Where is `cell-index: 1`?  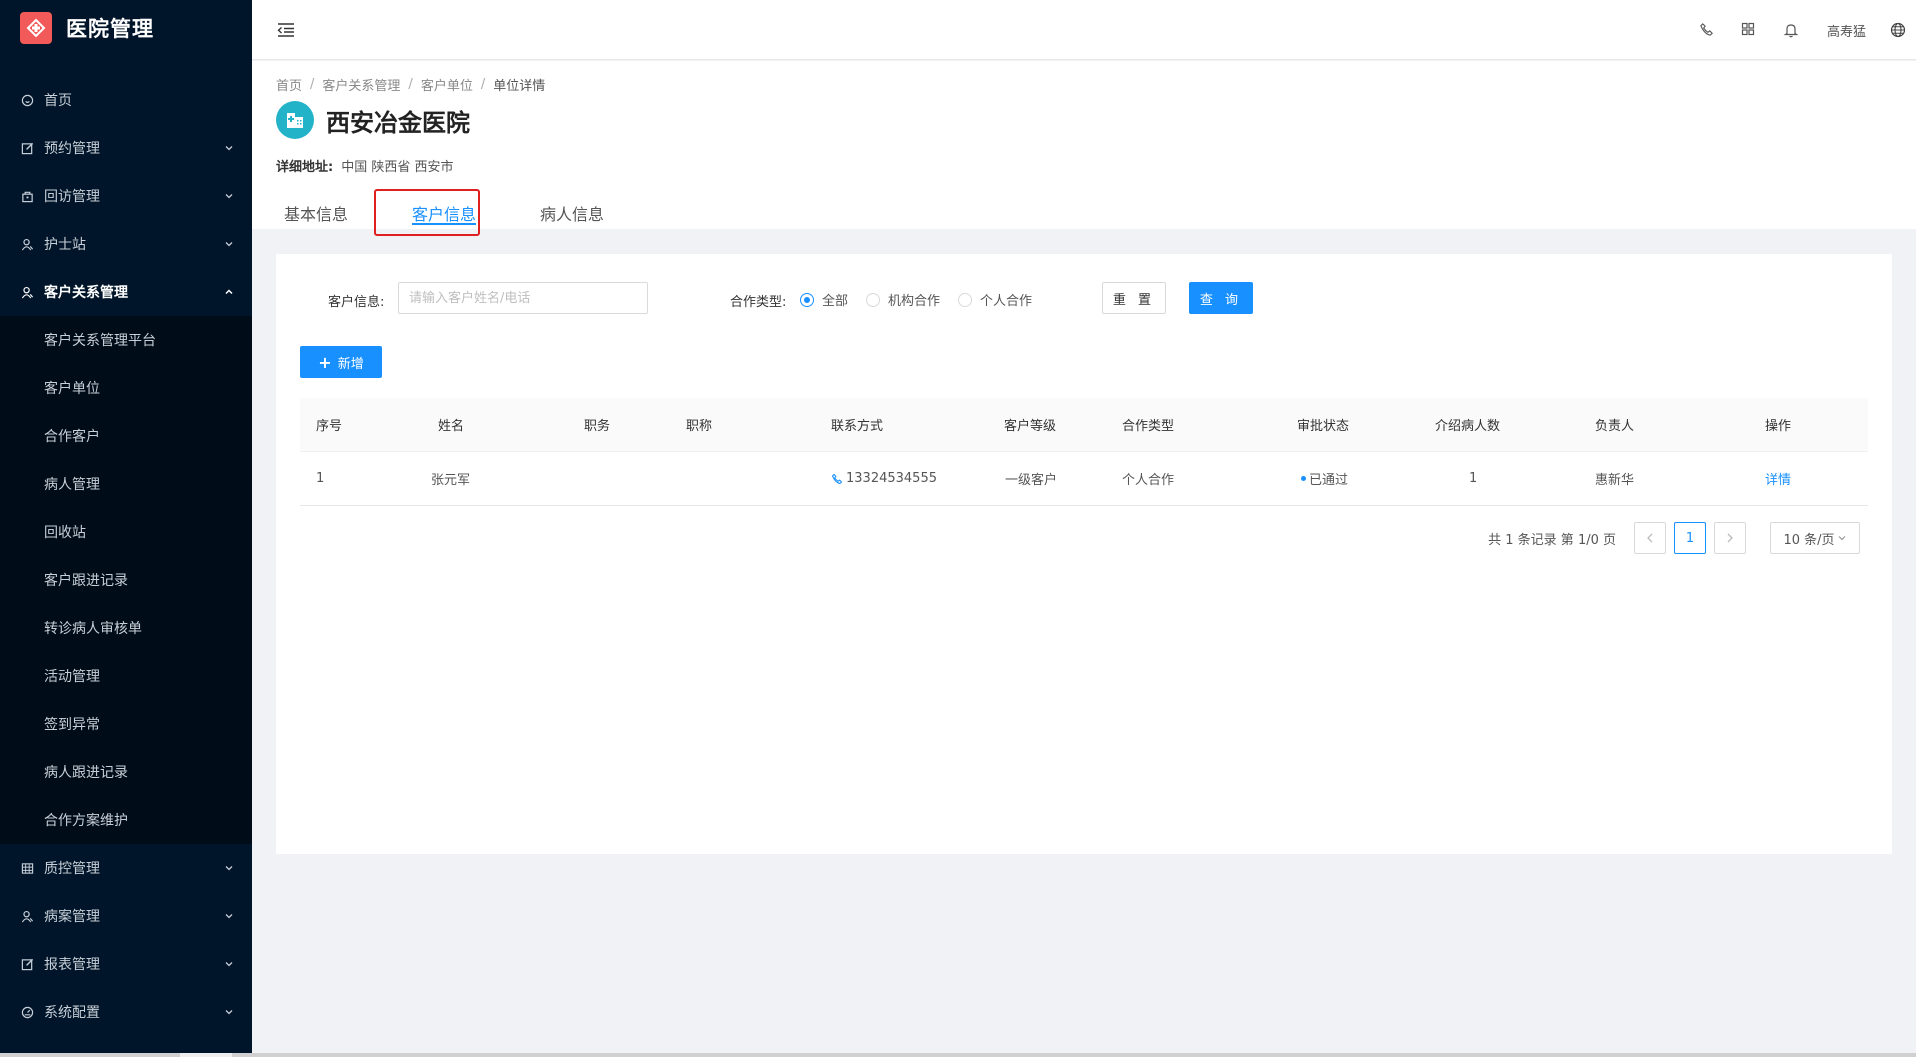
cell-index: 1 is located at coordinates (320, 478).